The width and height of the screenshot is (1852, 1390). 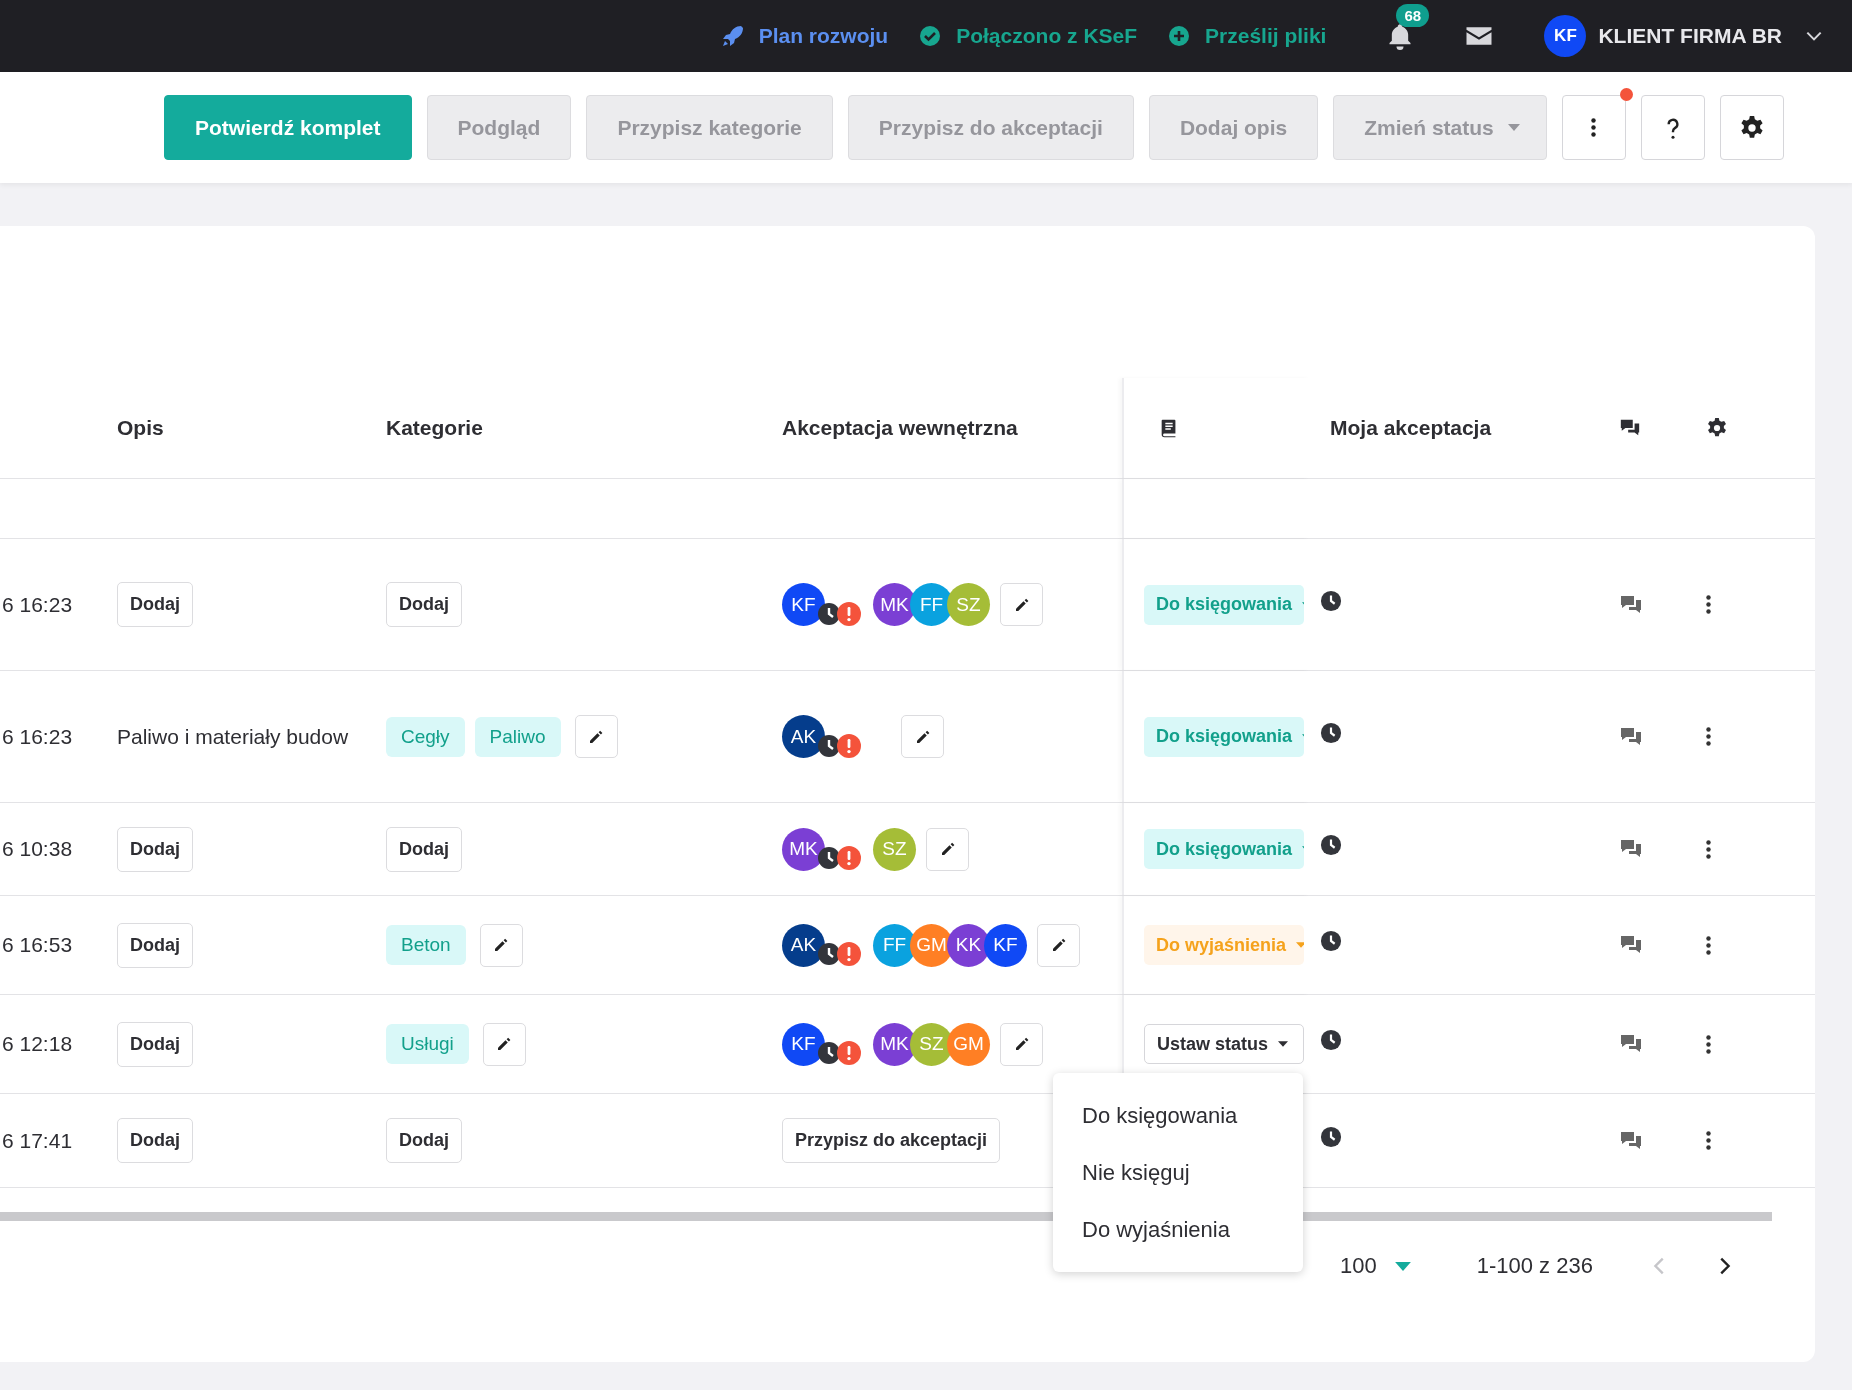 What do you see at coordinates (1690, 36) in the screenshot?
I see `user-name: KLIENT FIRMA BR` at bounding box center [1690, 36].